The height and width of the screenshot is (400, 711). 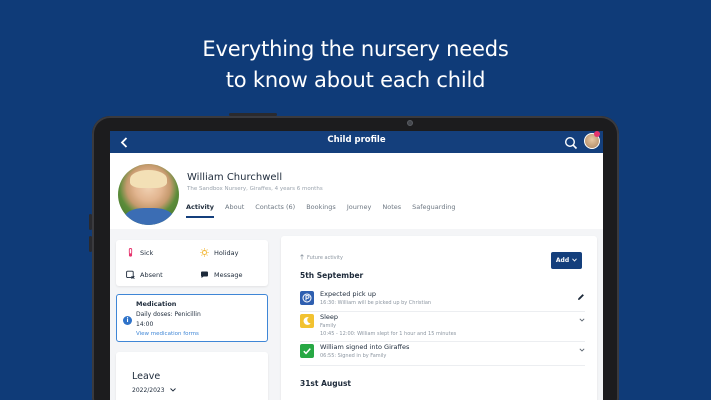 What do you see at coordinates (562, 260) in the screenshot?
I see `add-label: Add` at bounding box center [562, 260].